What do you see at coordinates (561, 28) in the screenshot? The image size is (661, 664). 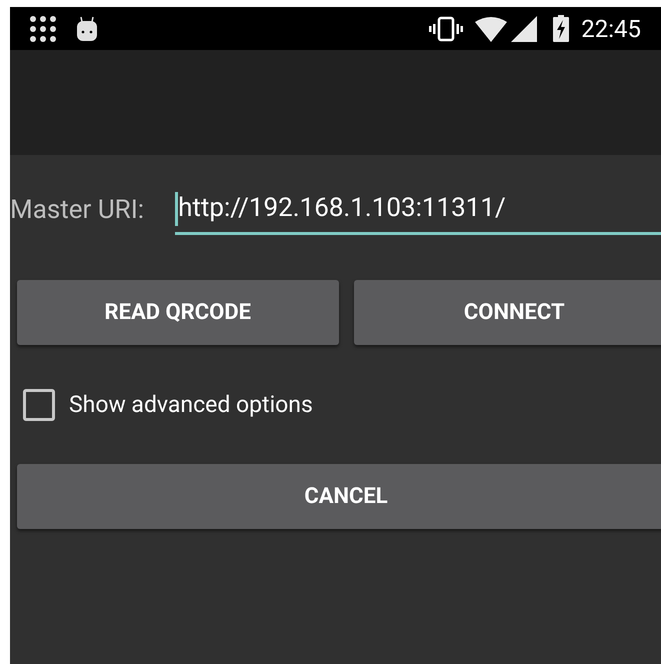 I see `battery-charging-icon` at bounding box center [561, 28].